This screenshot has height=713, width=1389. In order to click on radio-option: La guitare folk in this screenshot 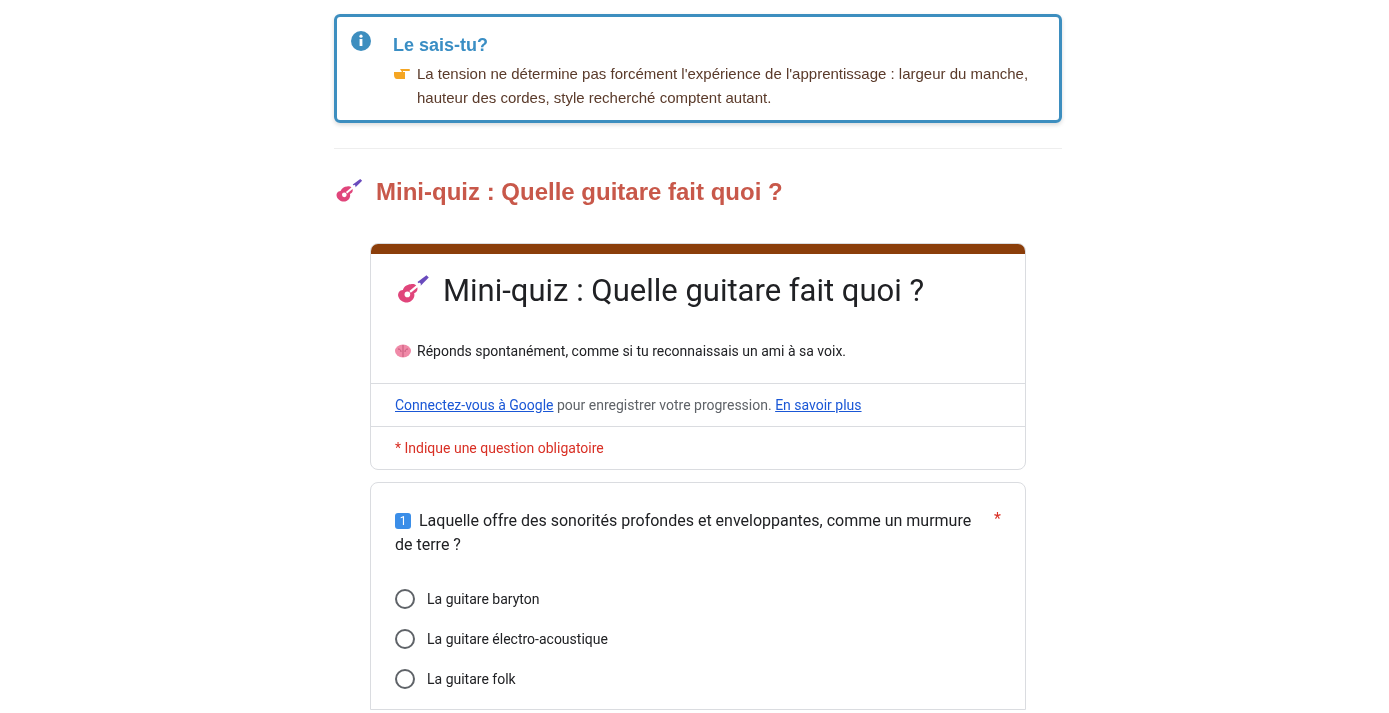, I will do `click(698, 679)`.